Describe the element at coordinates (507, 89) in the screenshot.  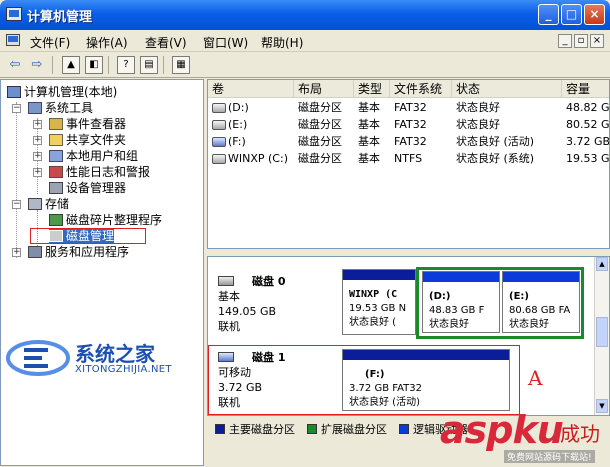
I see `column-header-status: 状态` at that location.